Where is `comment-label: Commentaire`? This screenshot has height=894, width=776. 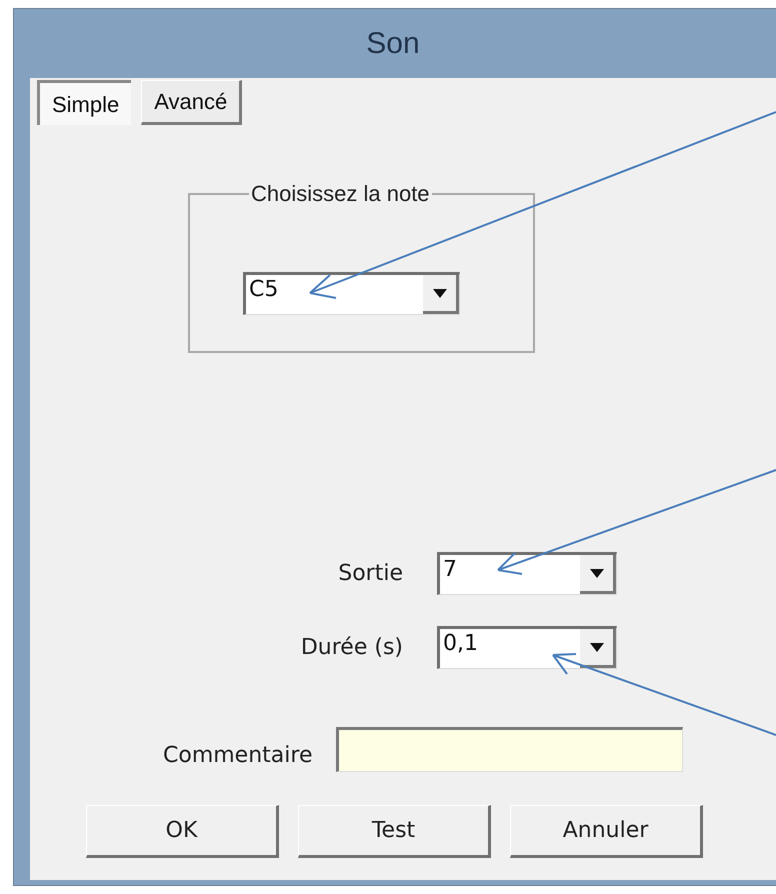 comment-label: Commentaire is located at coordinates (237, 756).